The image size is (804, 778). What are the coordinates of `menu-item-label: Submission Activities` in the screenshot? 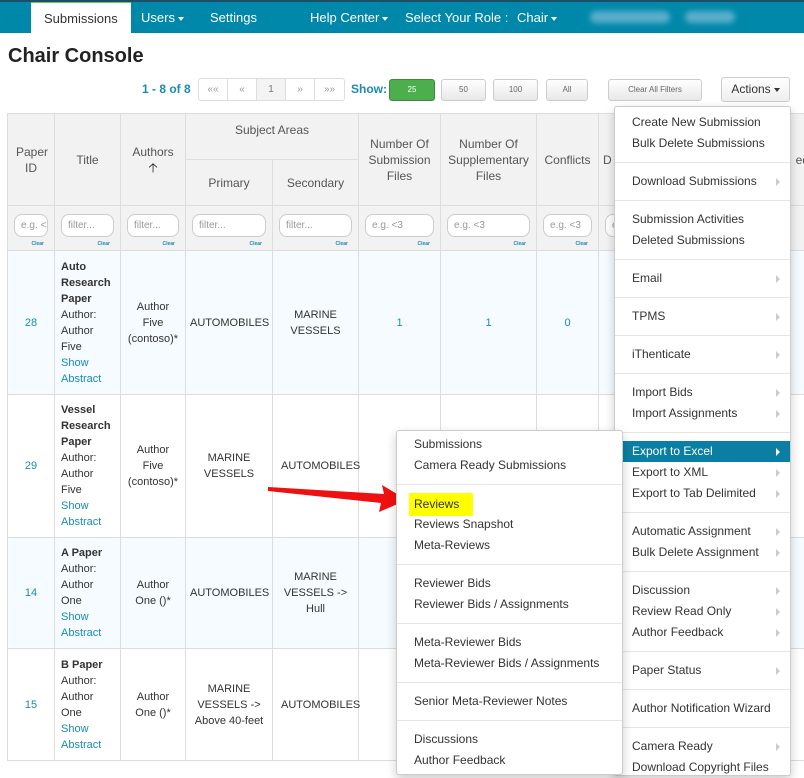 It's located at (688, 219).